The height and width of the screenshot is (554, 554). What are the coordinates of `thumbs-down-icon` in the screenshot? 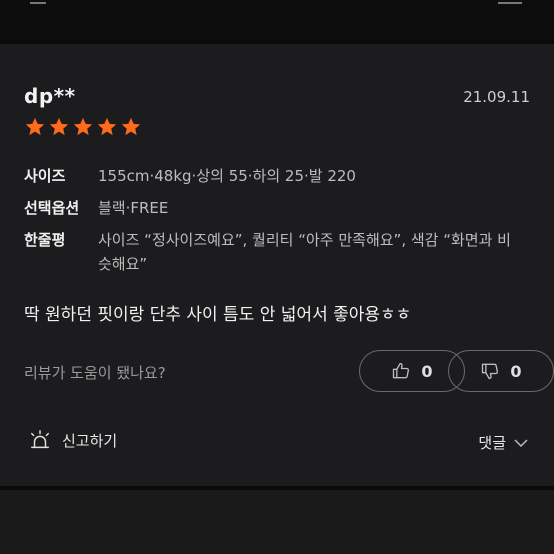 It's located at (490, 371).